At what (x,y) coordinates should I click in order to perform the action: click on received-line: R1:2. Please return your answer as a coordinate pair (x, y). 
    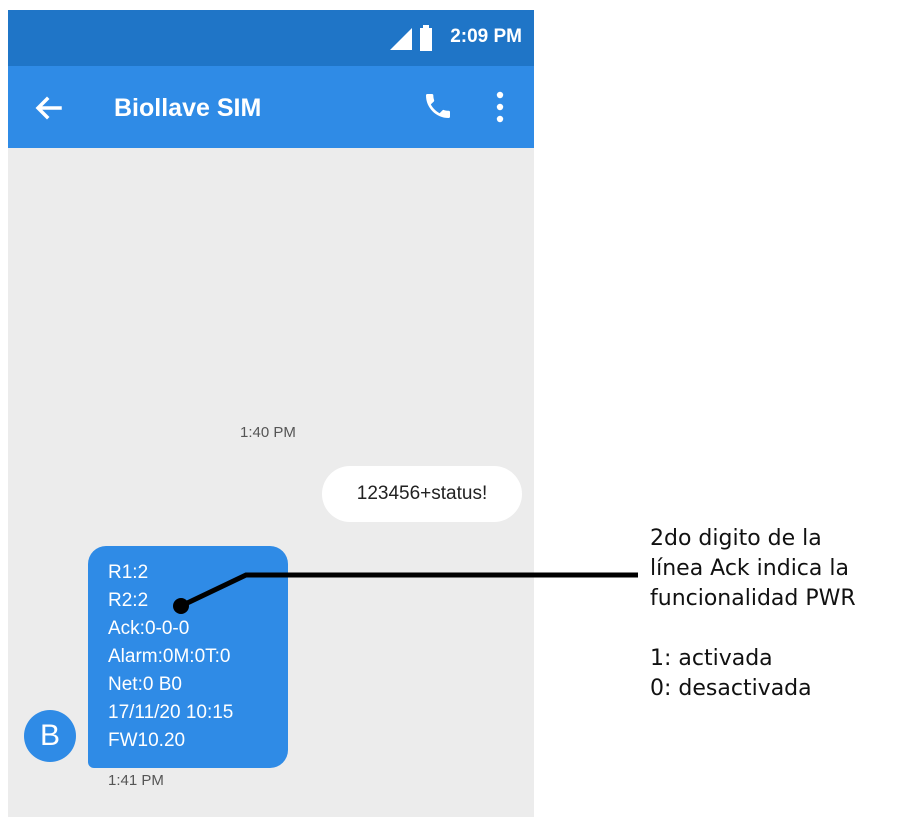
    Looking at the image, I should click on (128, 572).